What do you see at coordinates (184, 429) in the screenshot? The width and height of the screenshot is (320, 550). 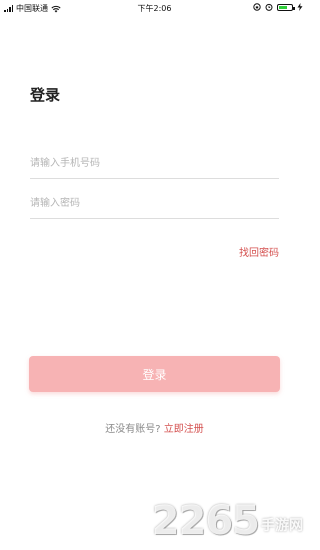 I see `register-link: 立即注册` at bounding box center [184, 429].